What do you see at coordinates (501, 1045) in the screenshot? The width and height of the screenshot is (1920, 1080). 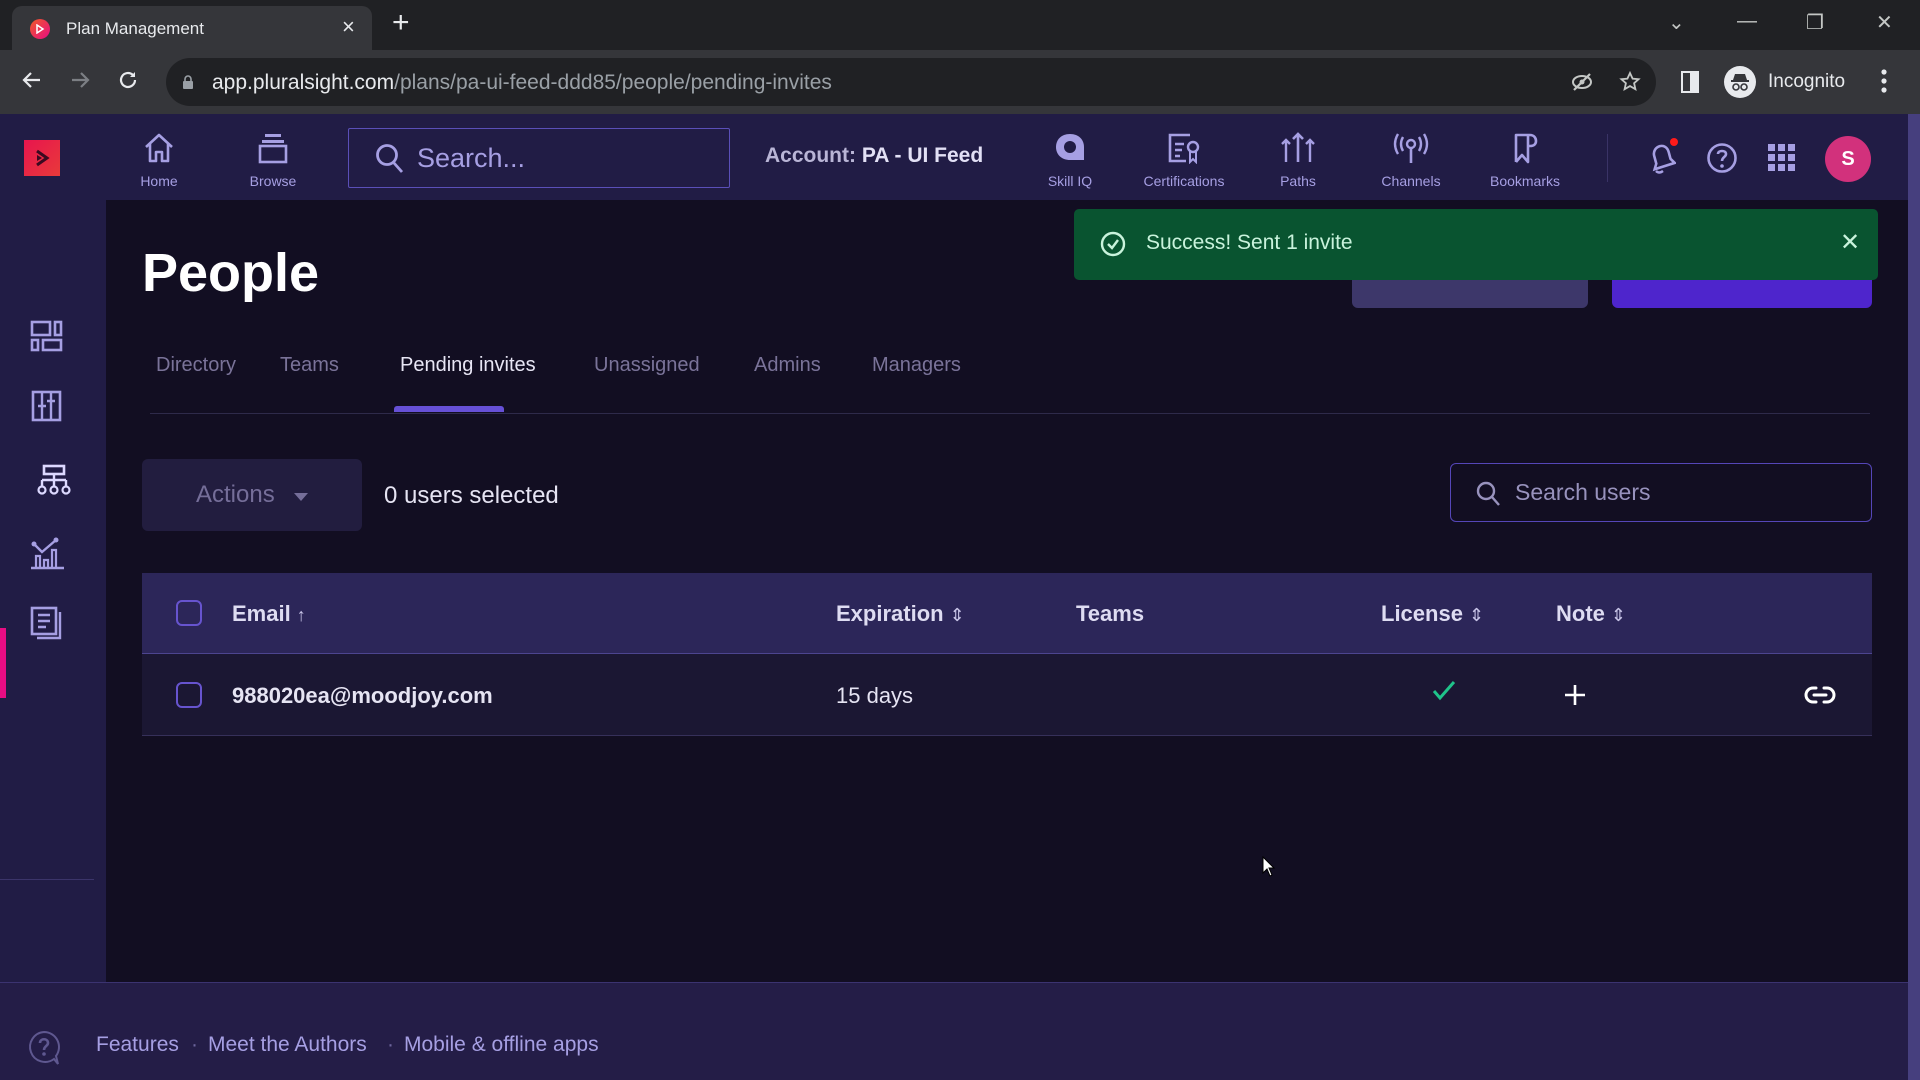 I see `footer-link-mobile-offline-apps: Mobile & offline apps` at bounding box center [501, 1045].